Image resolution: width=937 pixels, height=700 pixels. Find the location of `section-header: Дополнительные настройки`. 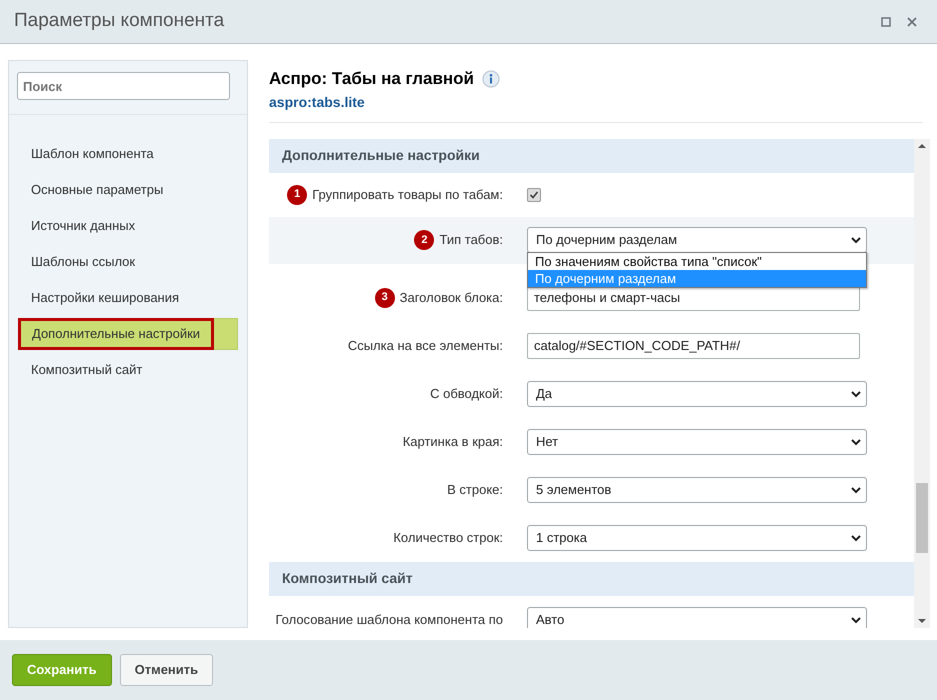

section-header: Дополнительные настройки is located at coordinates (591, 155).